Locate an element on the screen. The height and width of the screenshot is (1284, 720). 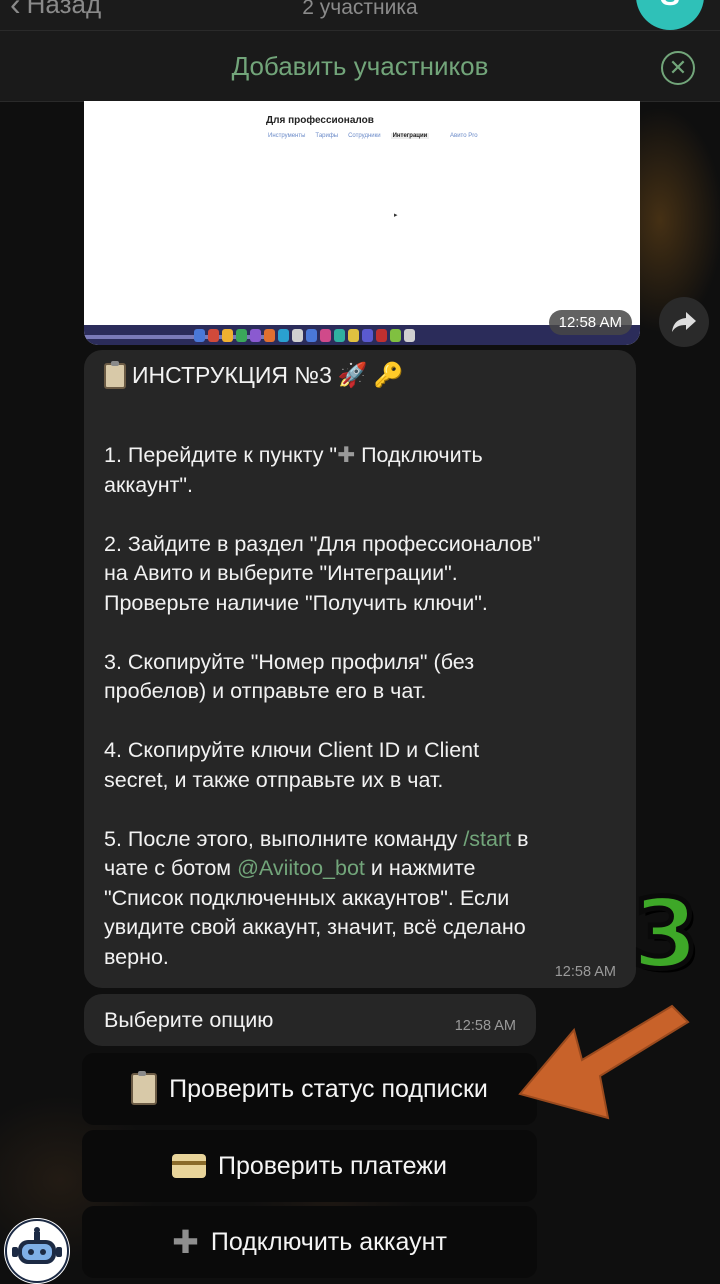
heading-text: ИНСТРУКЦИЯ №3 is located at coordinates (232, 375).